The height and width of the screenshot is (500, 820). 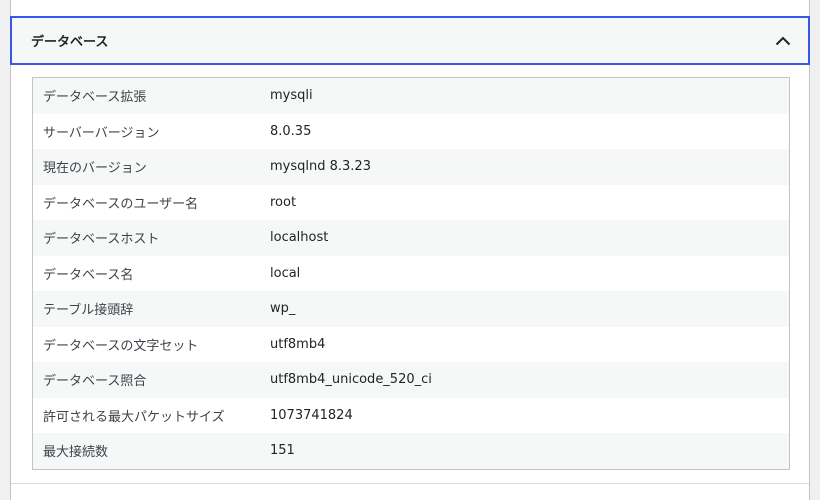 What do you see at coordinates (411, 167) in the screenshot?
I see `table-row: 現在のバージョン mysqlnd 8.3.23` at bounding box center [411, 167].